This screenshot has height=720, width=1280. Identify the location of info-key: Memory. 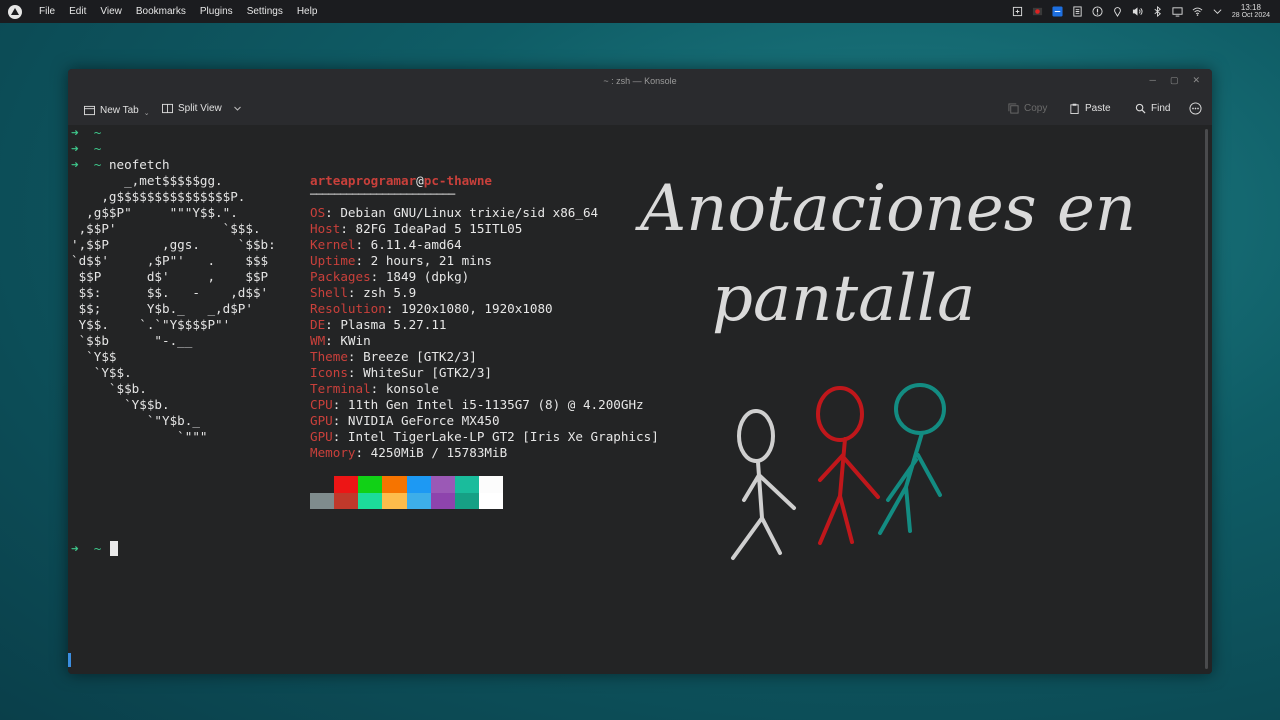
(333, 452).